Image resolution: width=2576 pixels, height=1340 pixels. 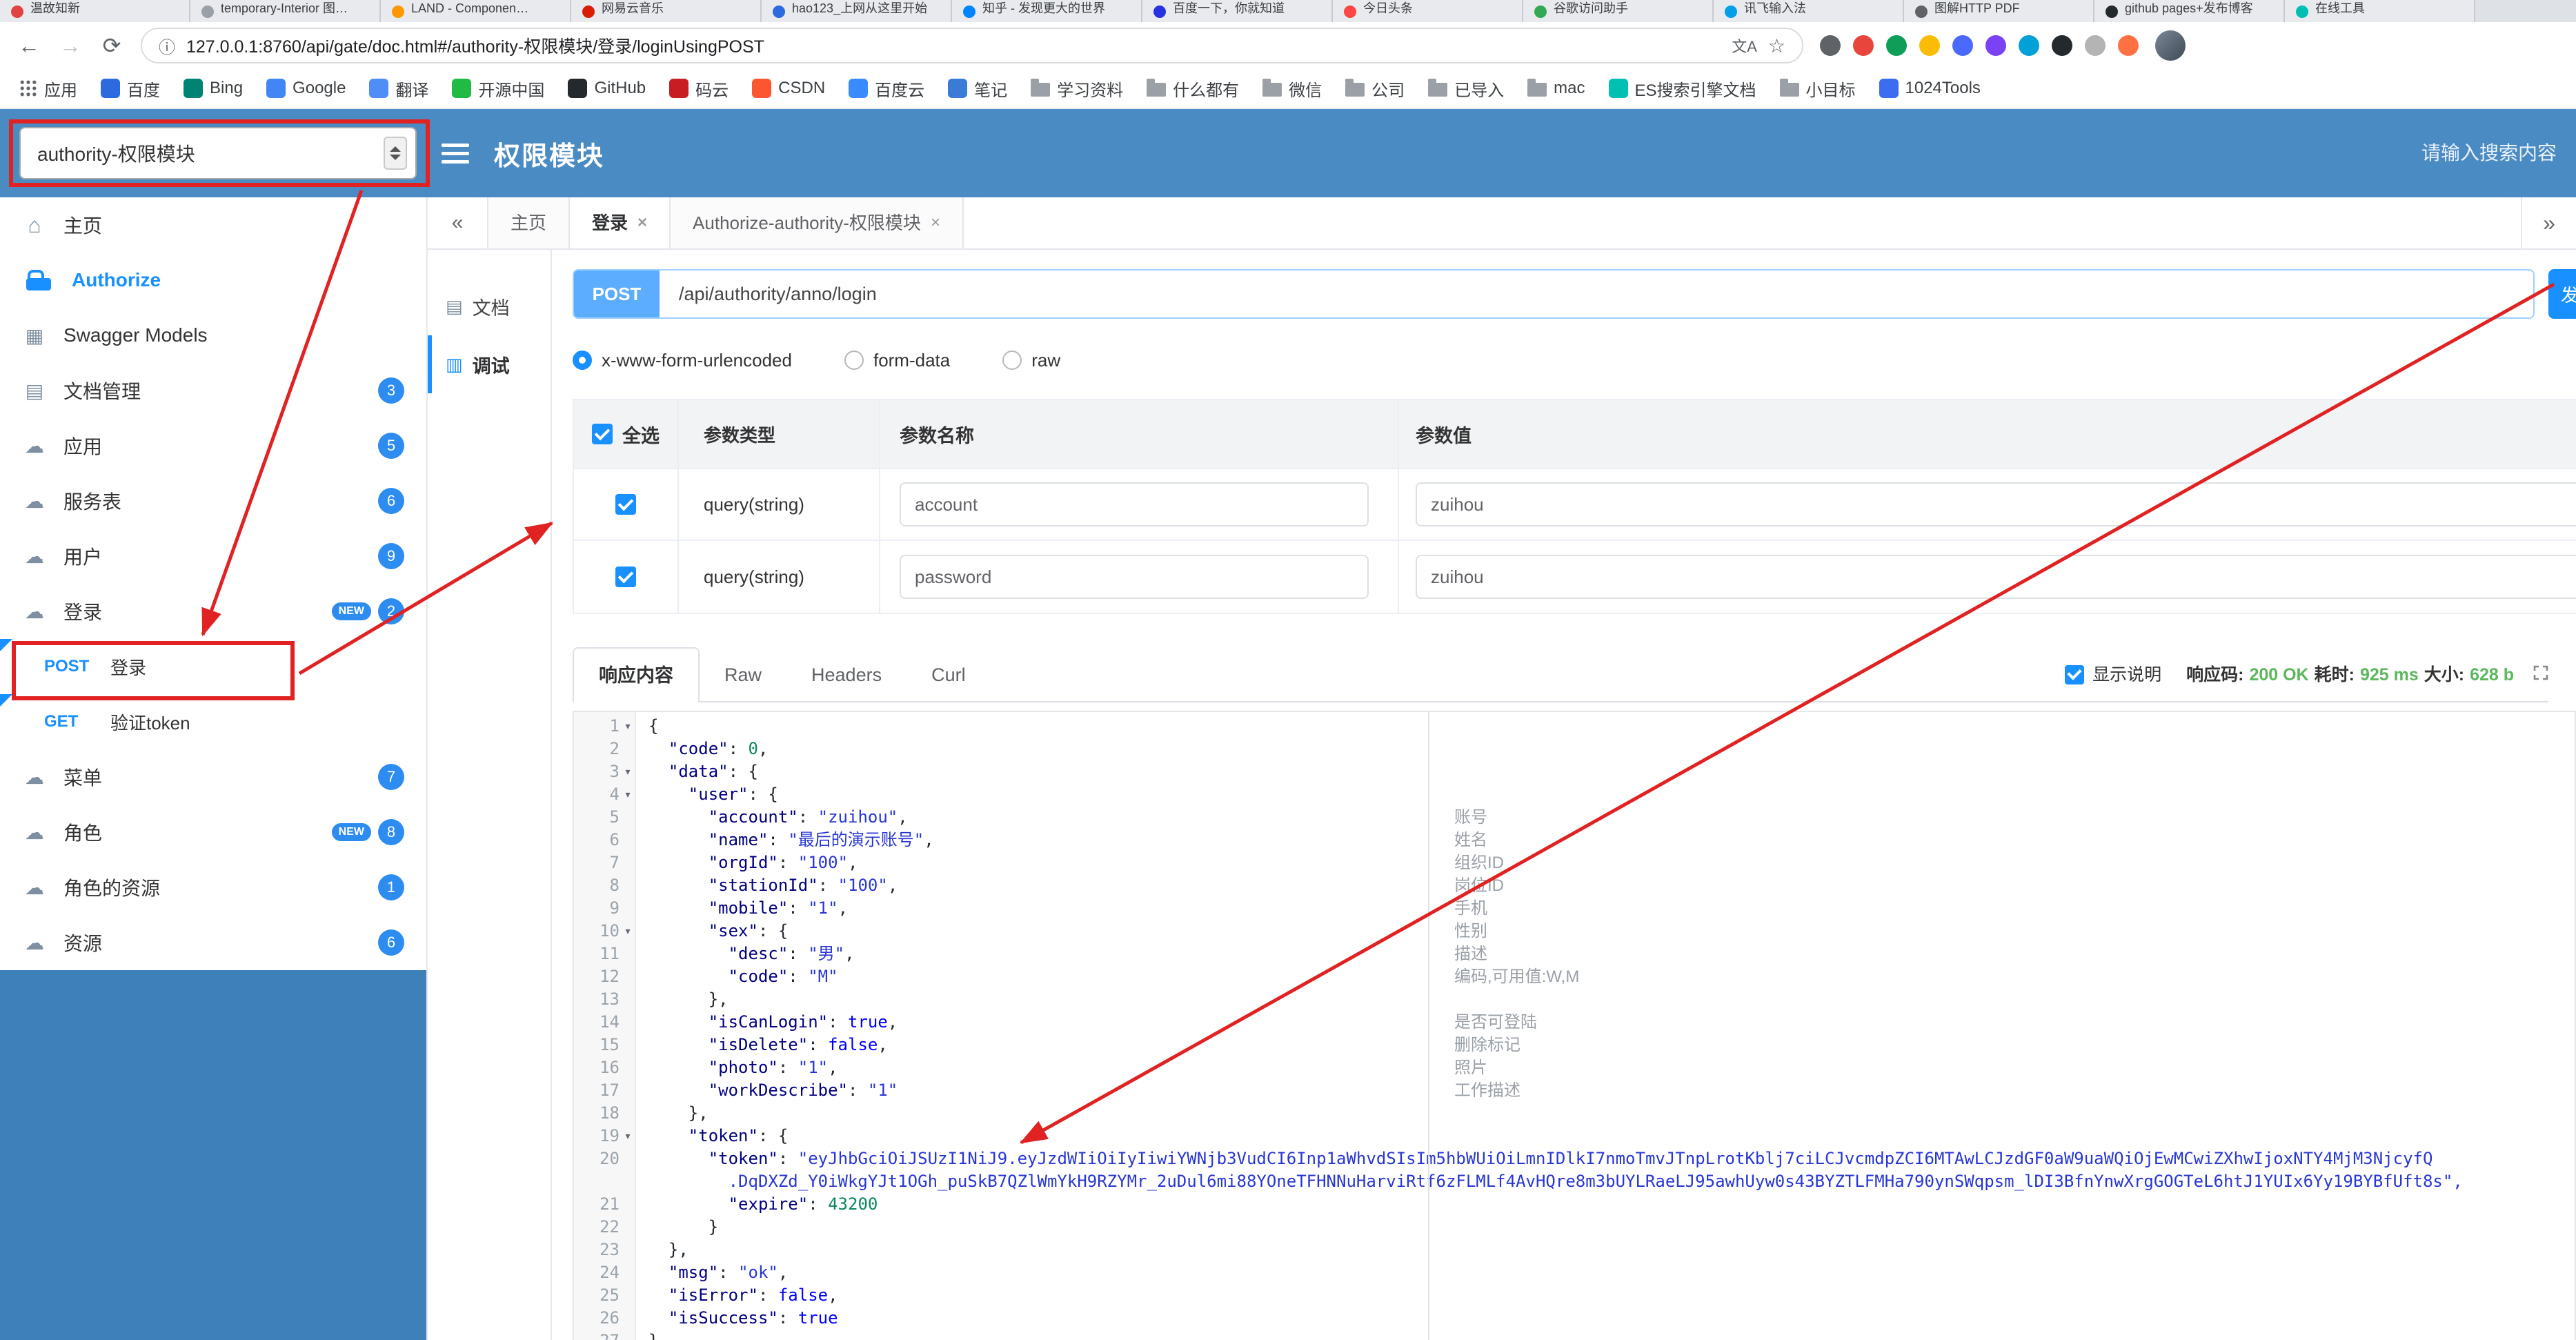 What do you see at coordinates (1031, 360) in the screenshot?
I see `content-type-radio: raw` at bounding box center [1031, 360].